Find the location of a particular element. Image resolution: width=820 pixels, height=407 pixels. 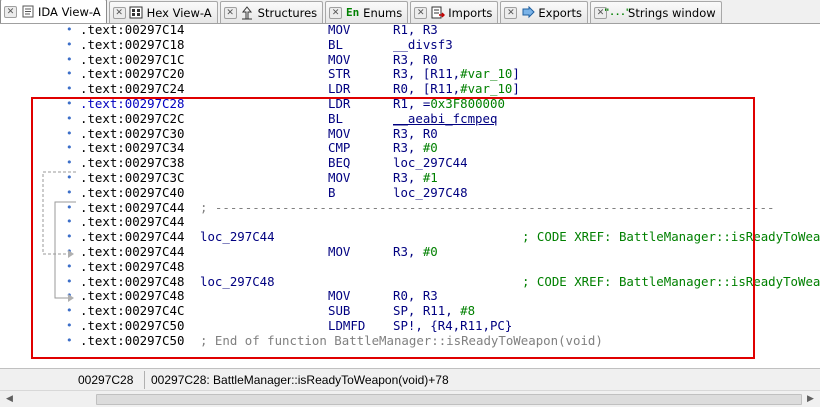

branch-arrows is located at coordinates (59, 236).